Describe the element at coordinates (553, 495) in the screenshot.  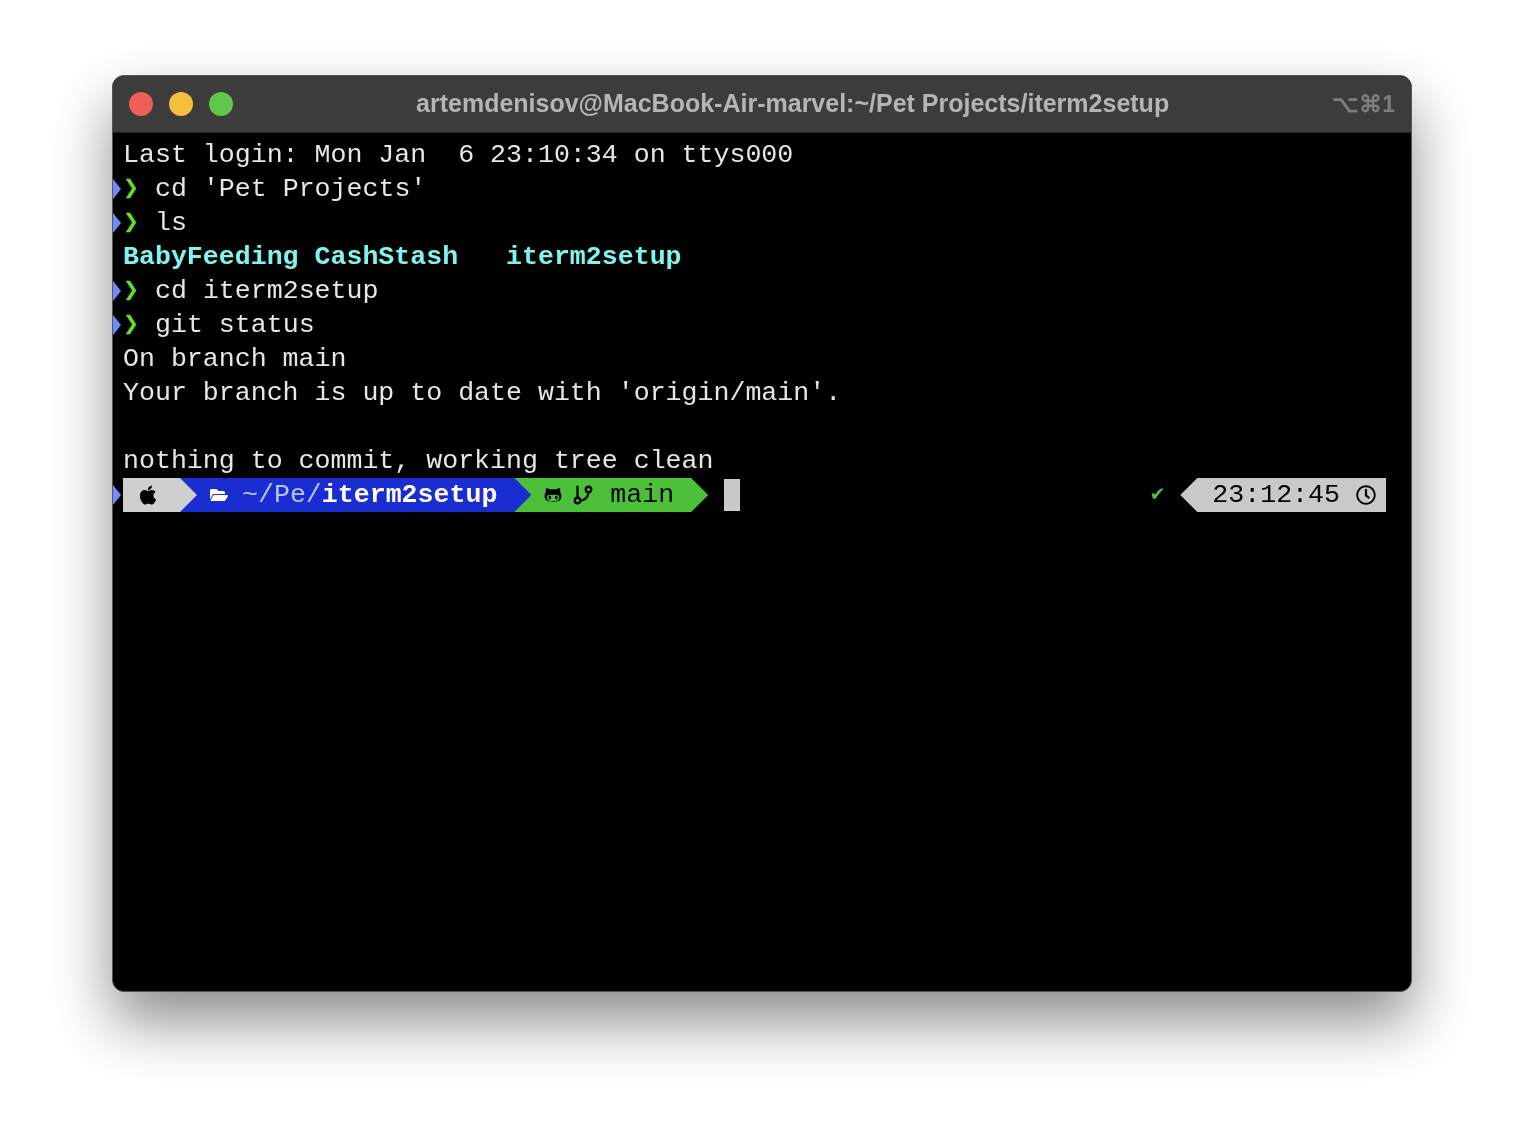
I see `cat-icon` at that location.